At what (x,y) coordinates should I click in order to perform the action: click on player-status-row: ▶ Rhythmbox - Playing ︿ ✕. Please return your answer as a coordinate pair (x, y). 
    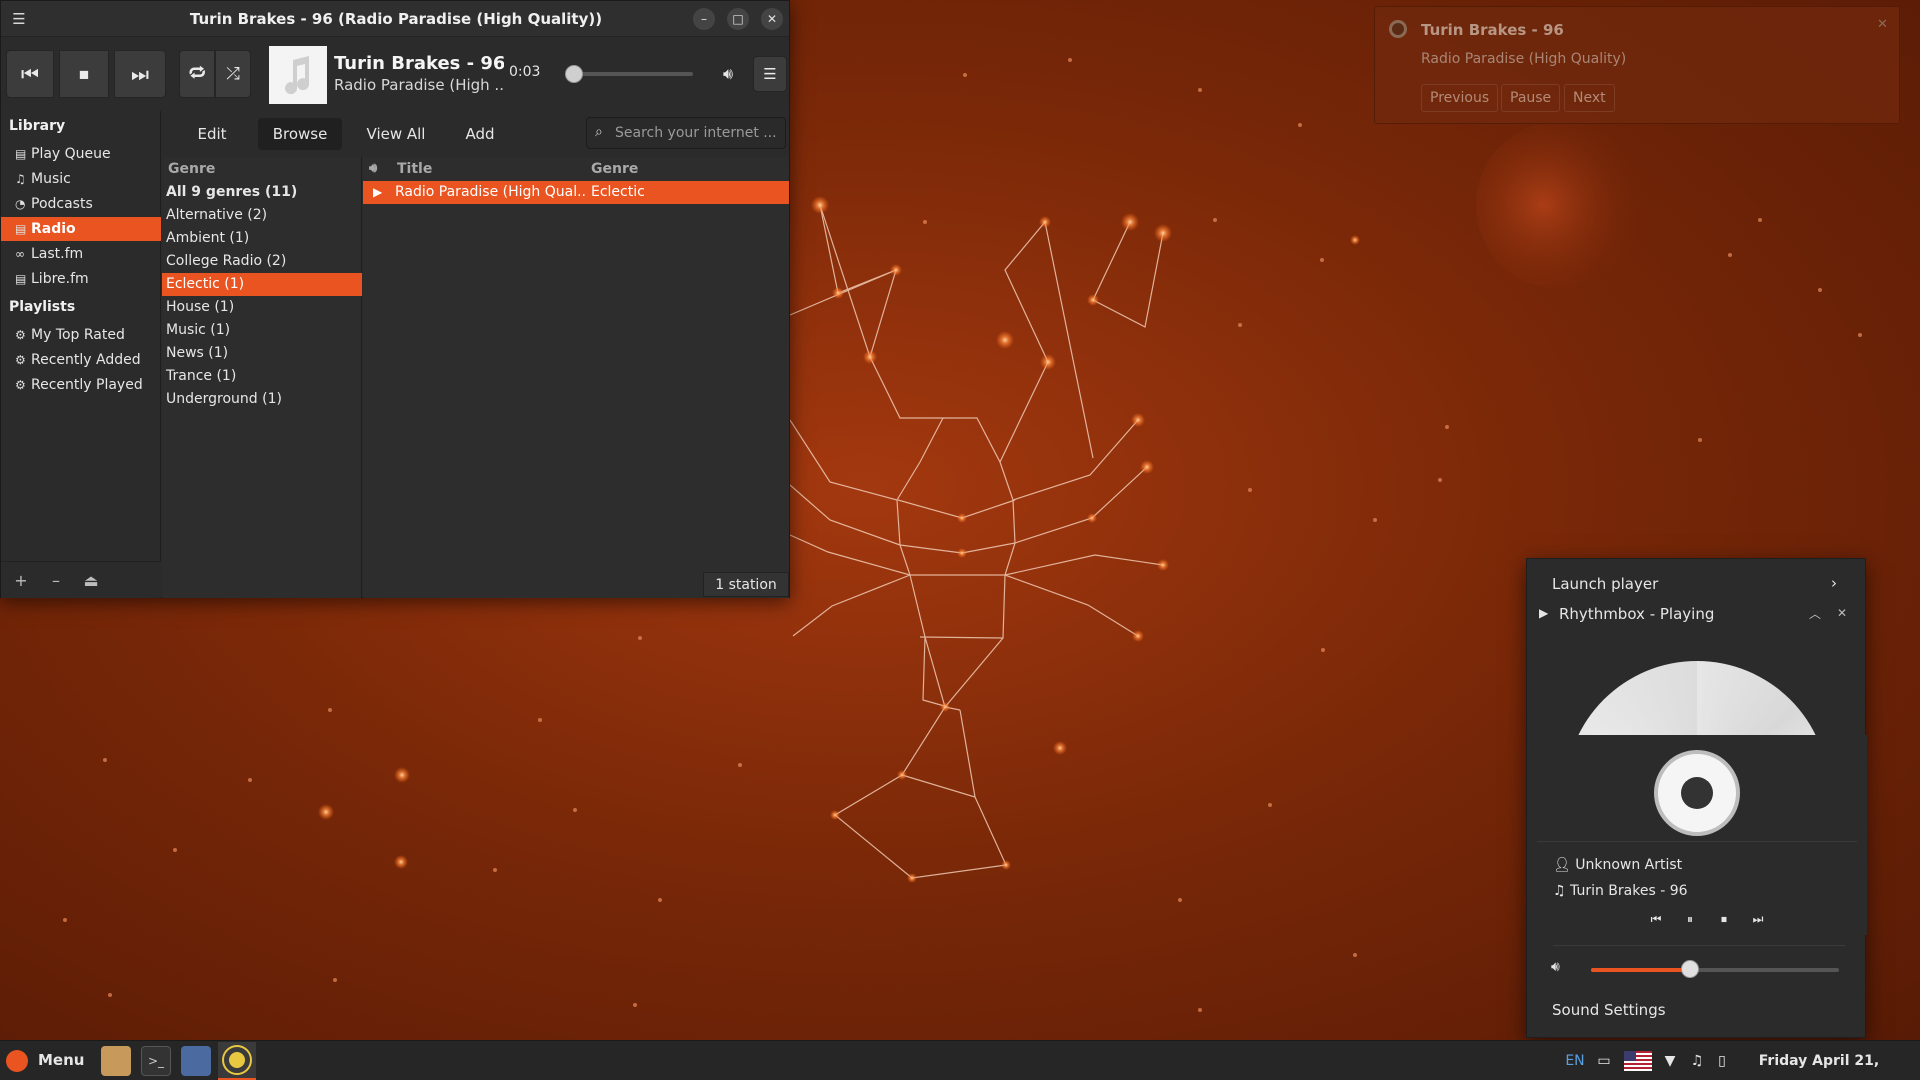
    Looking at the image, I should click on (1696, 615).